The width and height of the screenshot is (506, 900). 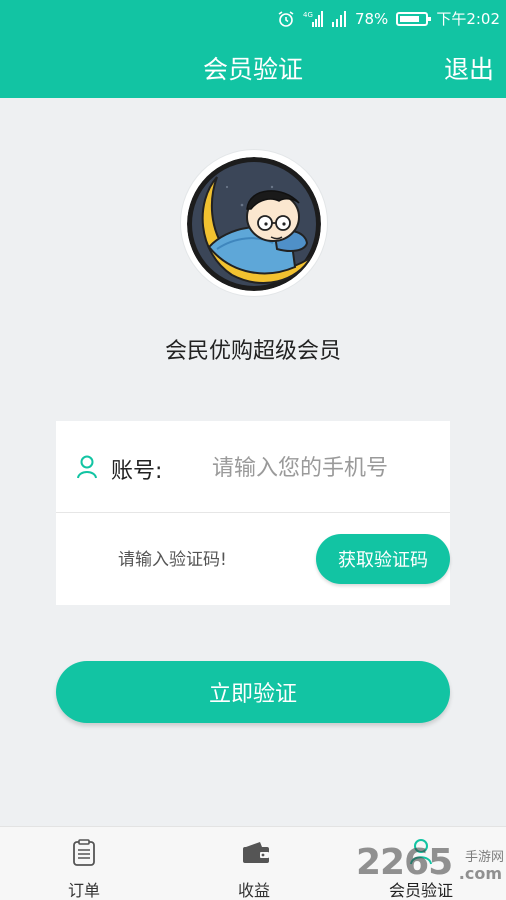 I want to click on battery-icon, so click(x=414, y=18).